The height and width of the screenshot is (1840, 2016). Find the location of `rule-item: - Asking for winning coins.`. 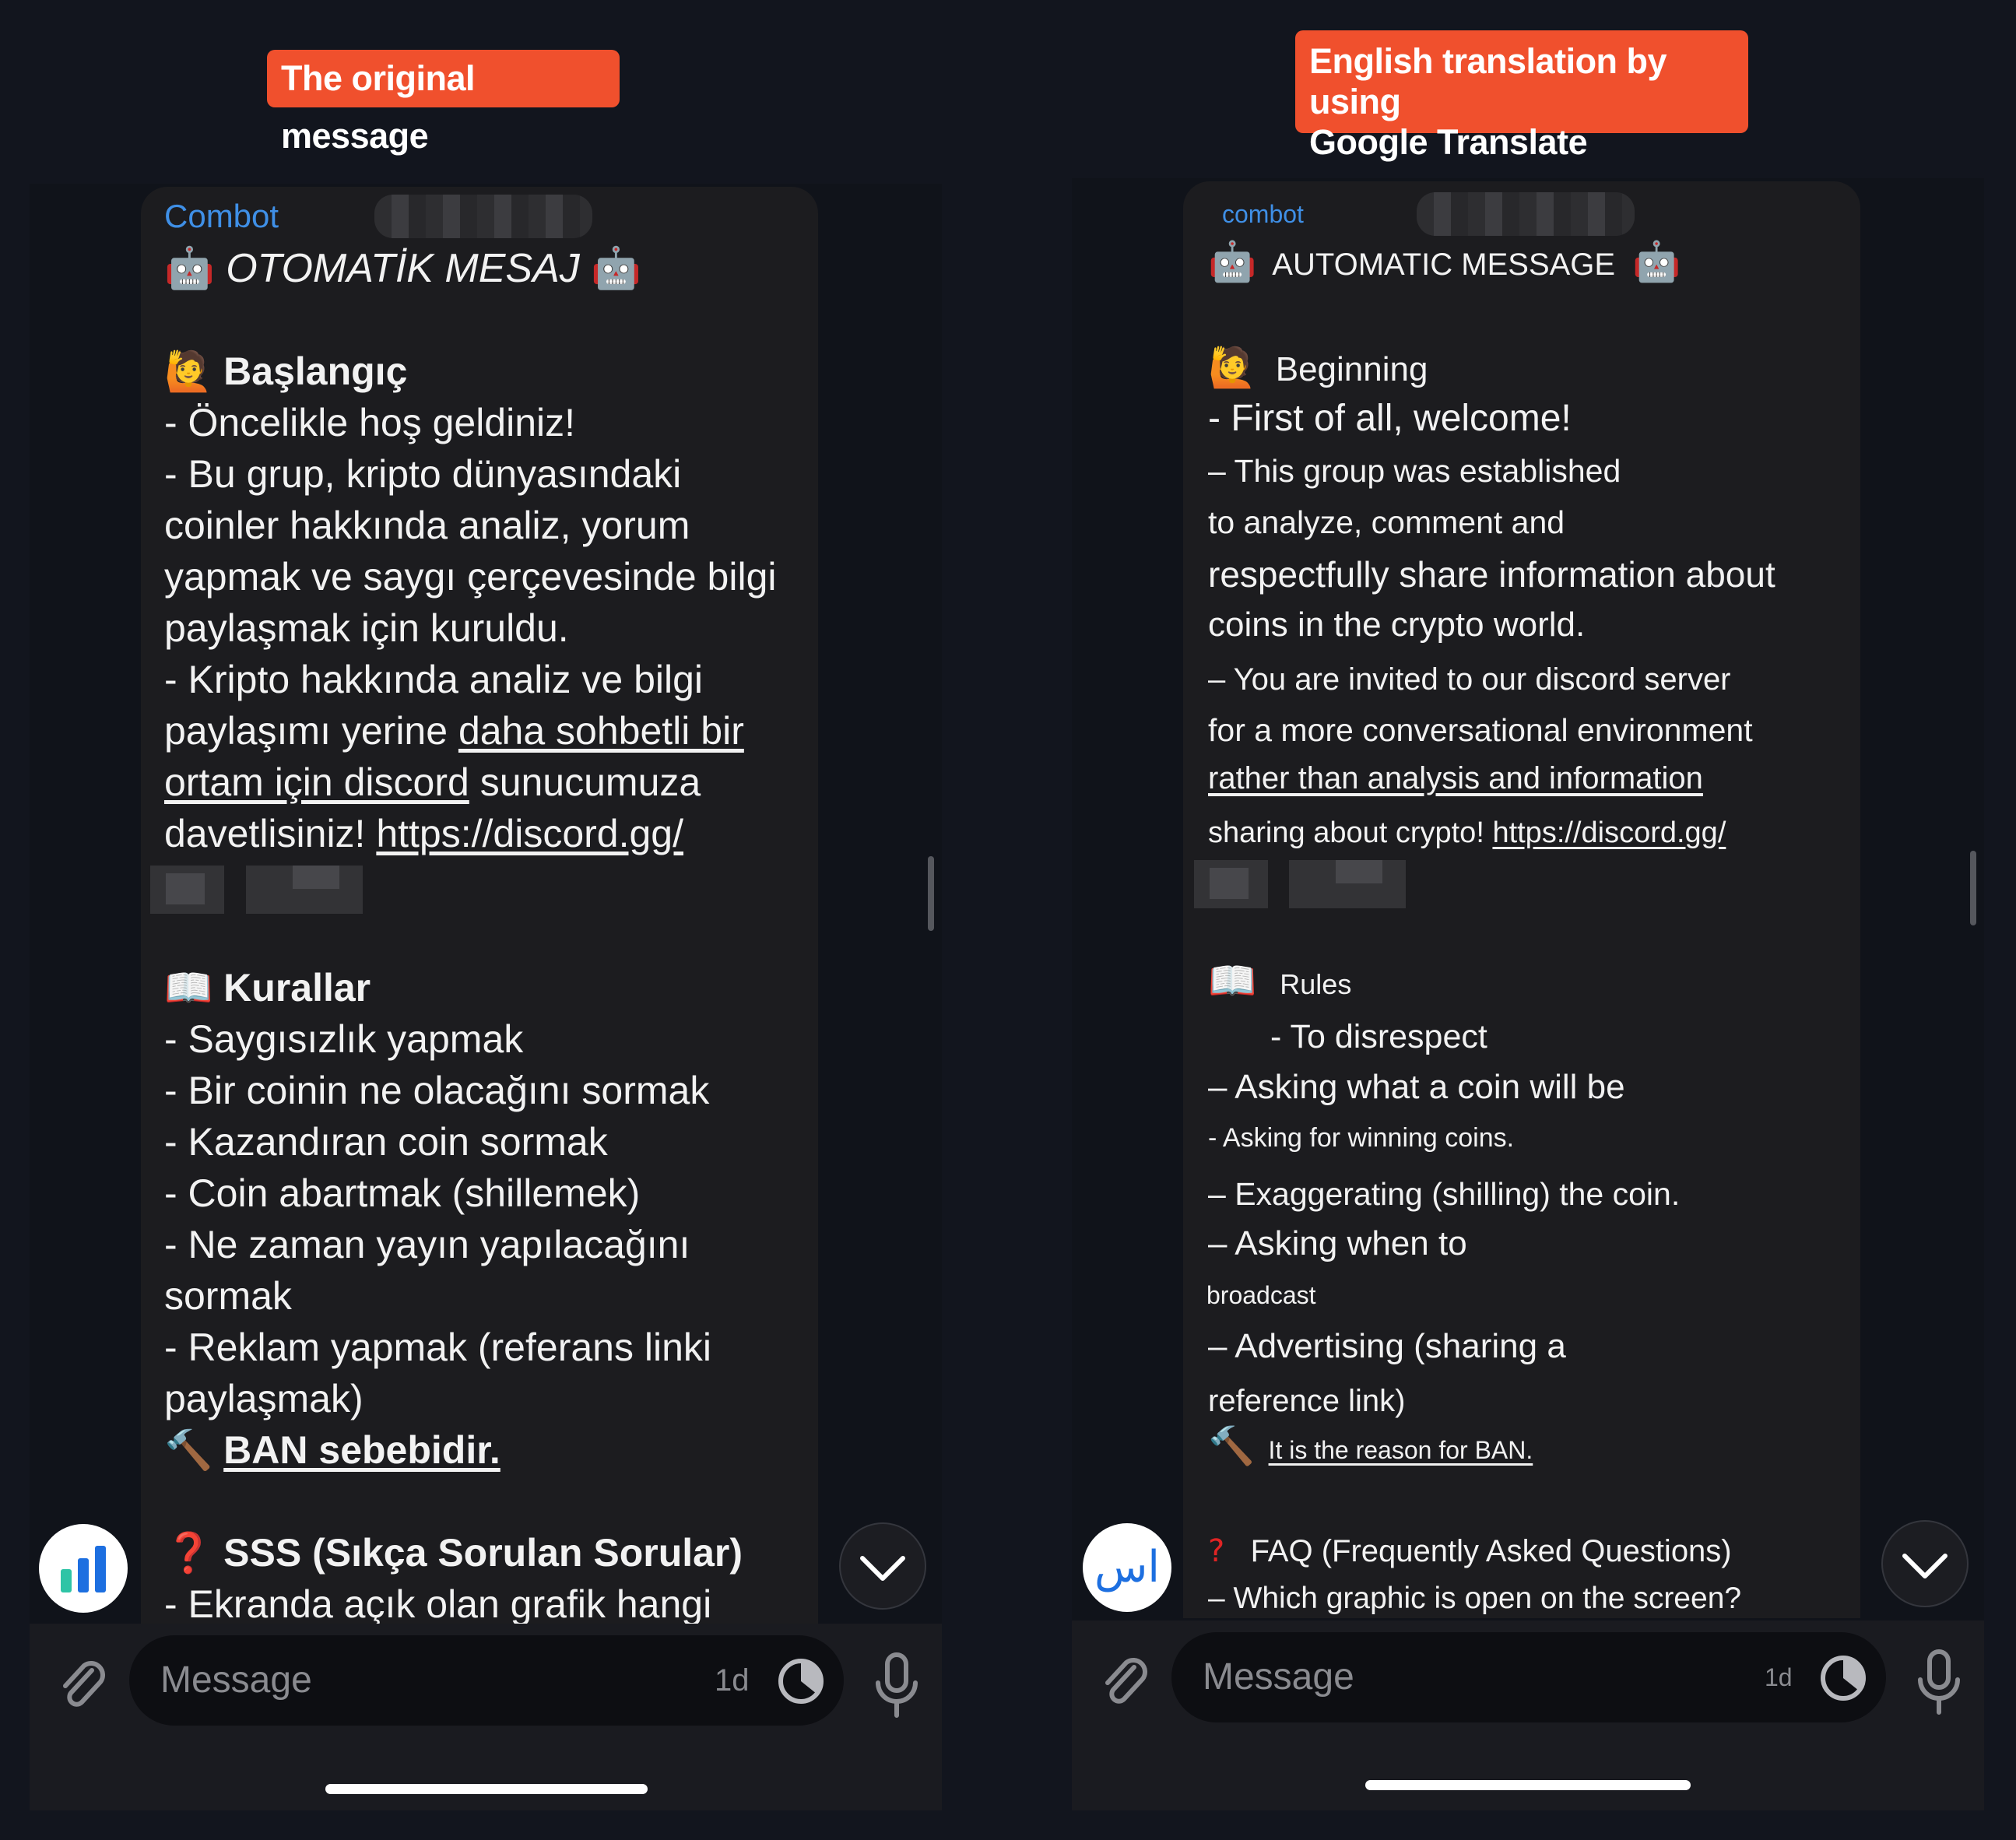

rule-item: - Asking for winning coins. is located at coordinates (1362, 1138).